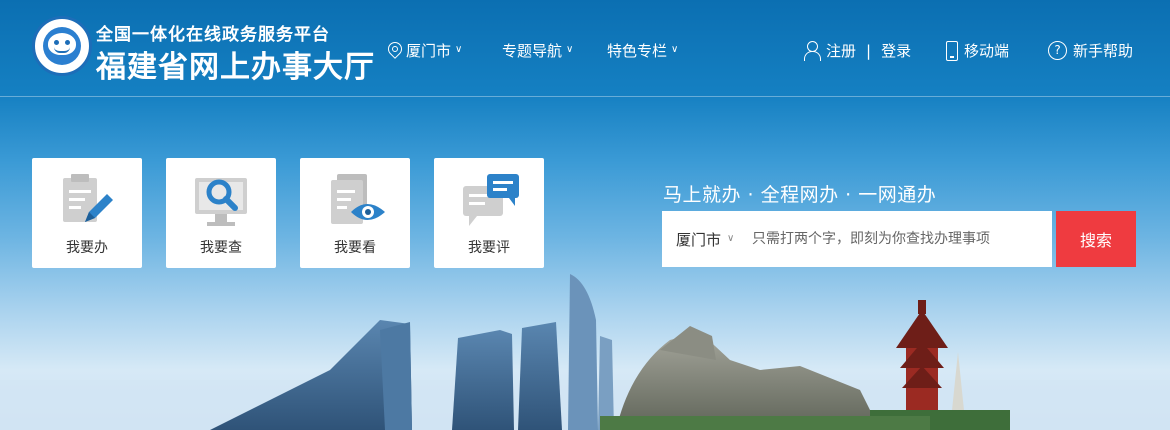 This screenshot has height=430, width=1170. Describe the element at coordinates (812, 50) in the screenshot. I see `user-icon` at that location.